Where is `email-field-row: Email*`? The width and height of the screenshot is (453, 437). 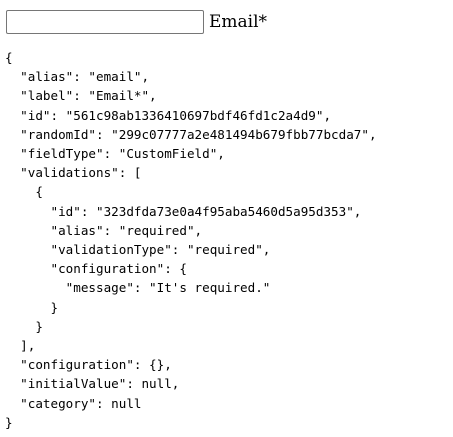
email-field-row: Email* is located at coordinates (136, 22).